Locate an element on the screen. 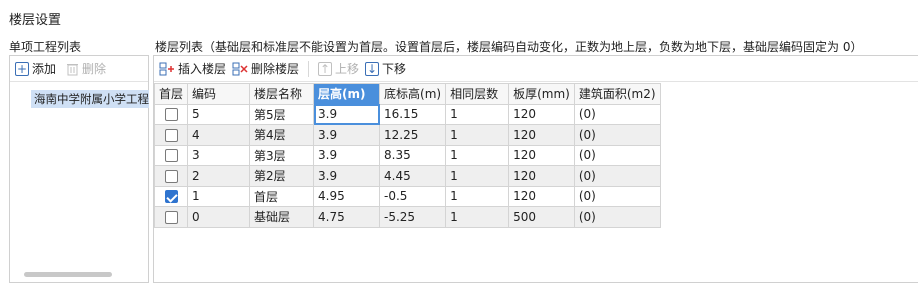 The width and height of the screenshot is (918, 285). bottom-elevation-cell: 8.35 is located at coordinates (413, 155).